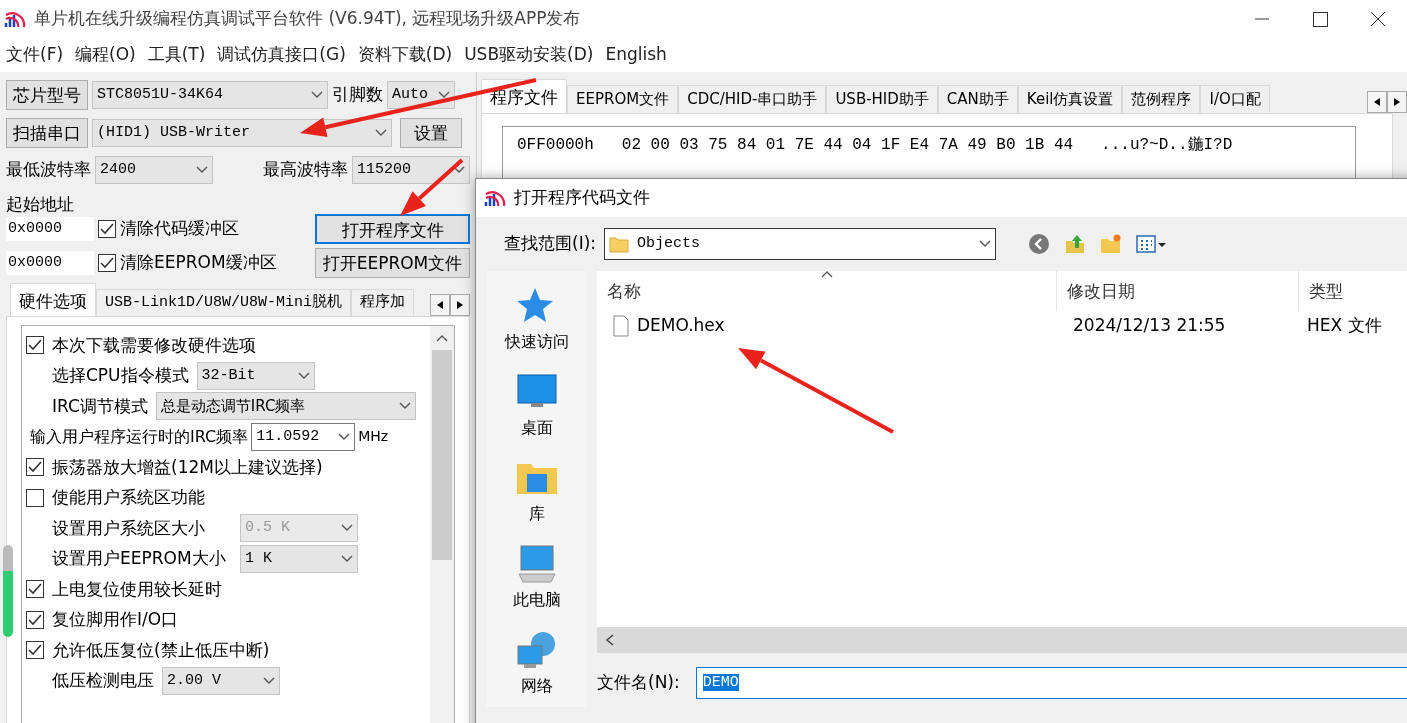 The width and height of the screenshot is (1407, 723). I want to click on scrollbar-thumb, so click(442, 455).